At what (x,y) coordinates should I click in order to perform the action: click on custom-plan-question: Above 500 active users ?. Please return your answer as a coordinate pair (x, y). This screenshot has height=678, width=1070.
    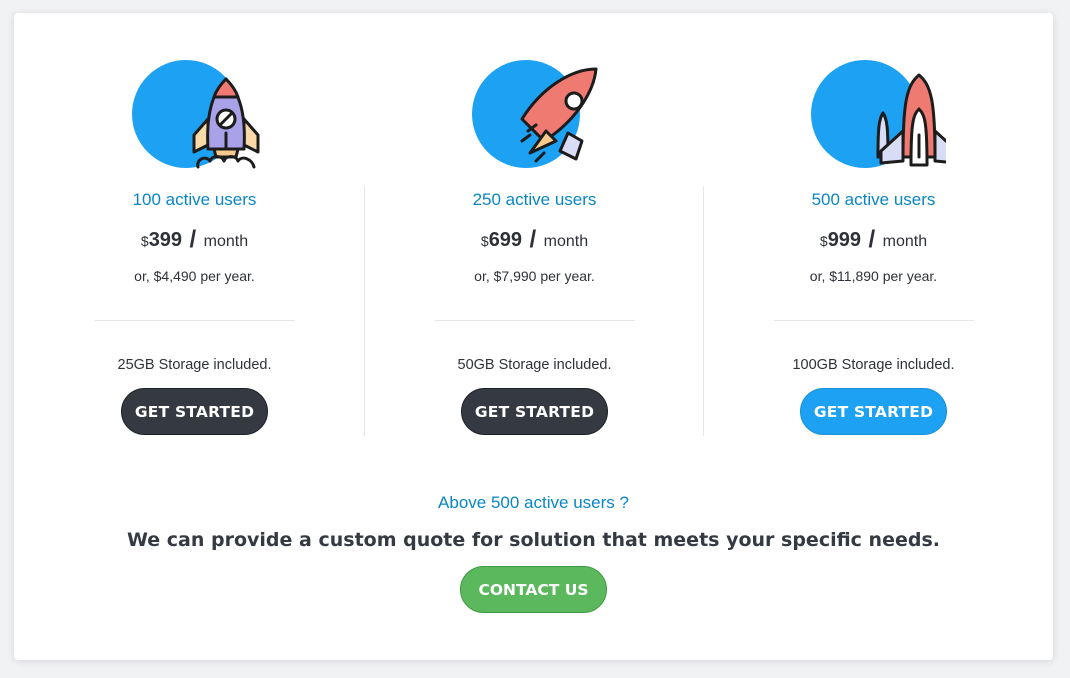
    Looking at the image, I should click on (533, 502).